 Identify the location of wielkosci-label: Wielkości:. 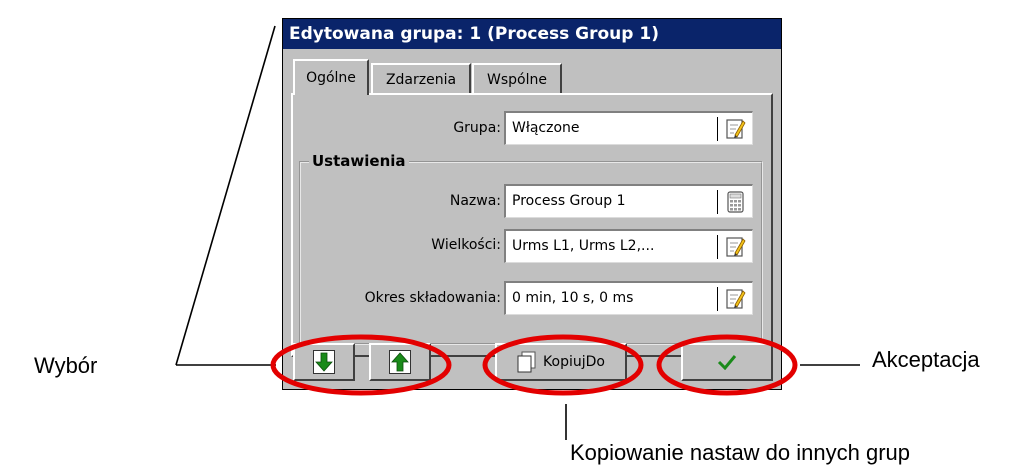
(466, 245).